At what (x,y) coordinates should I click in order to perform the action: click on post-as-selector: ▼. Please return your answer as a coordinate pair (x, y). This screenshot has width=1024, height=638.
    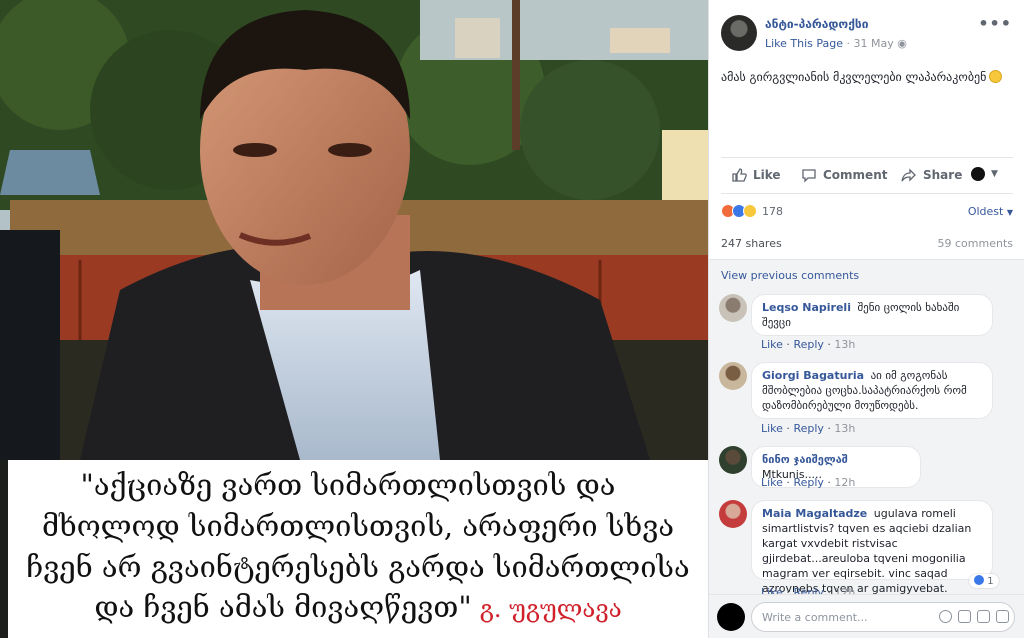
    Looking at the image, I should click on (984, 174).